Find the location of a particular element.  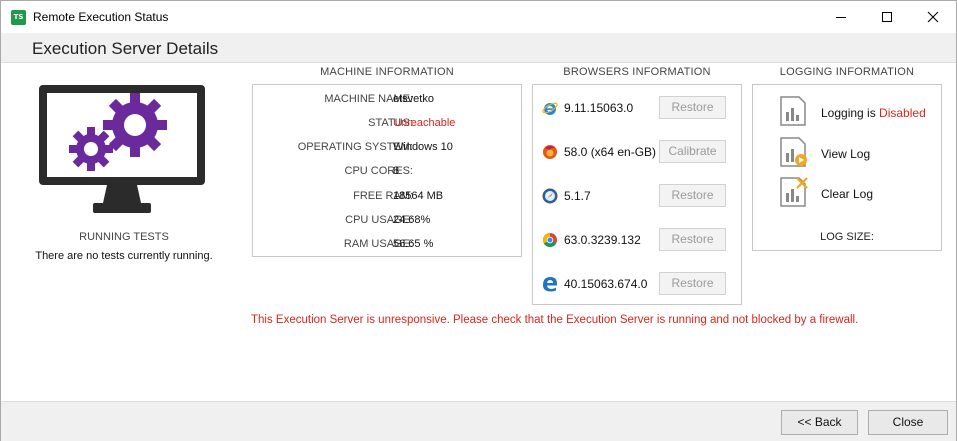

os-row: OPERATING SYSTEM: Windows 10 is located at coordinates (387, 149).